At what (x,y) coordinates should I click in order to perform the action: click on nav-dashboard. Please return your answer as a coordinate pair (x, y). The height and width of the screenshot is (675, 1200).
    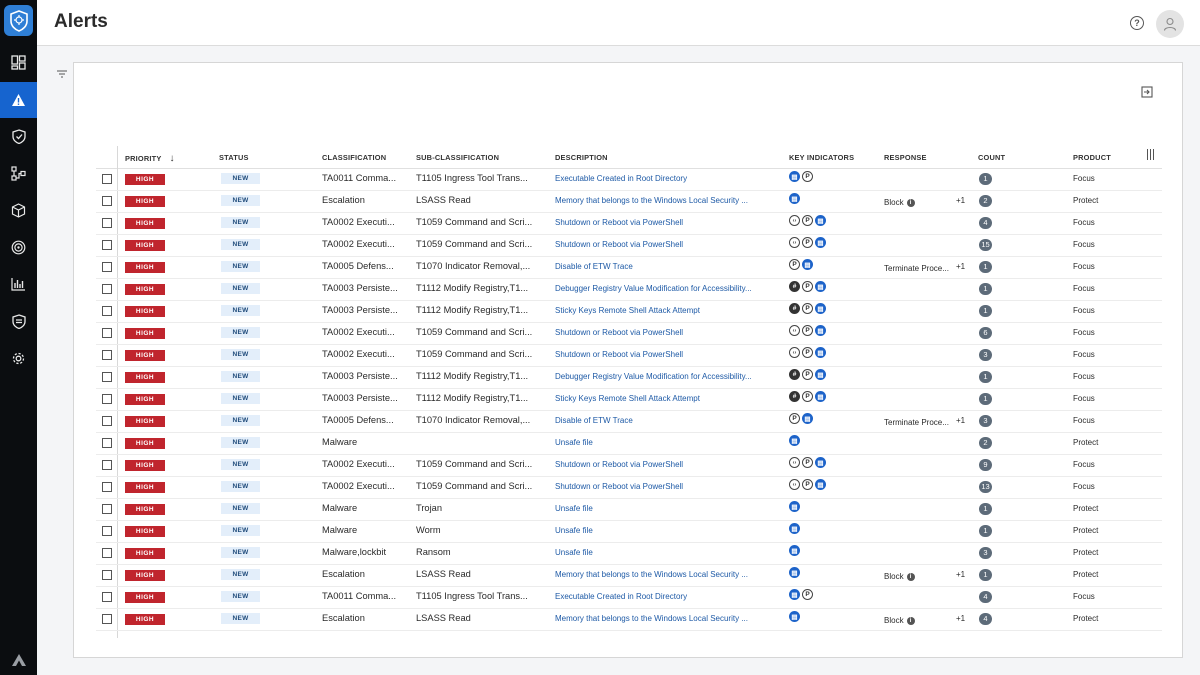
    Looking at the image, I should click on (18, 62).